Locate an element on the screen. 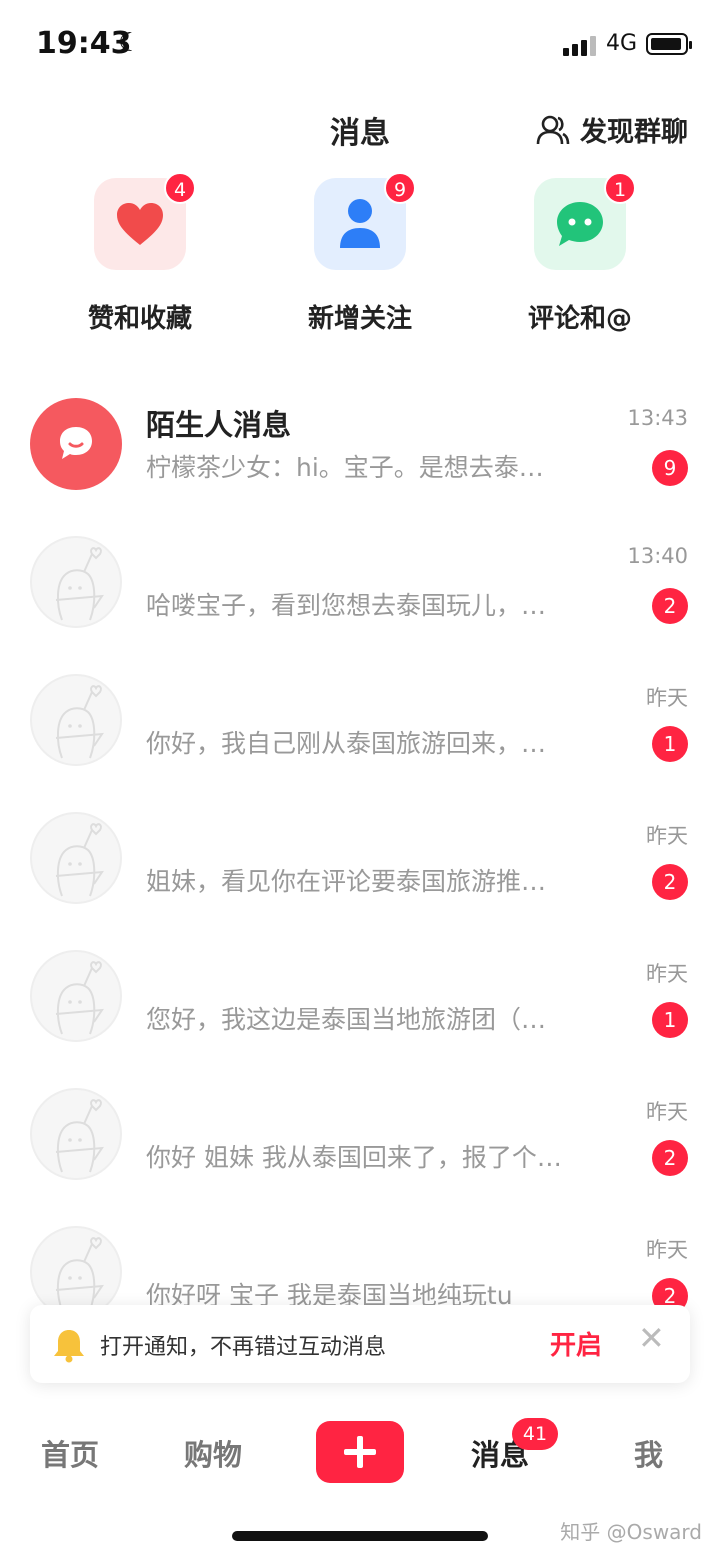  conversation-time: 13:40 is located at coordinates (657, 556).